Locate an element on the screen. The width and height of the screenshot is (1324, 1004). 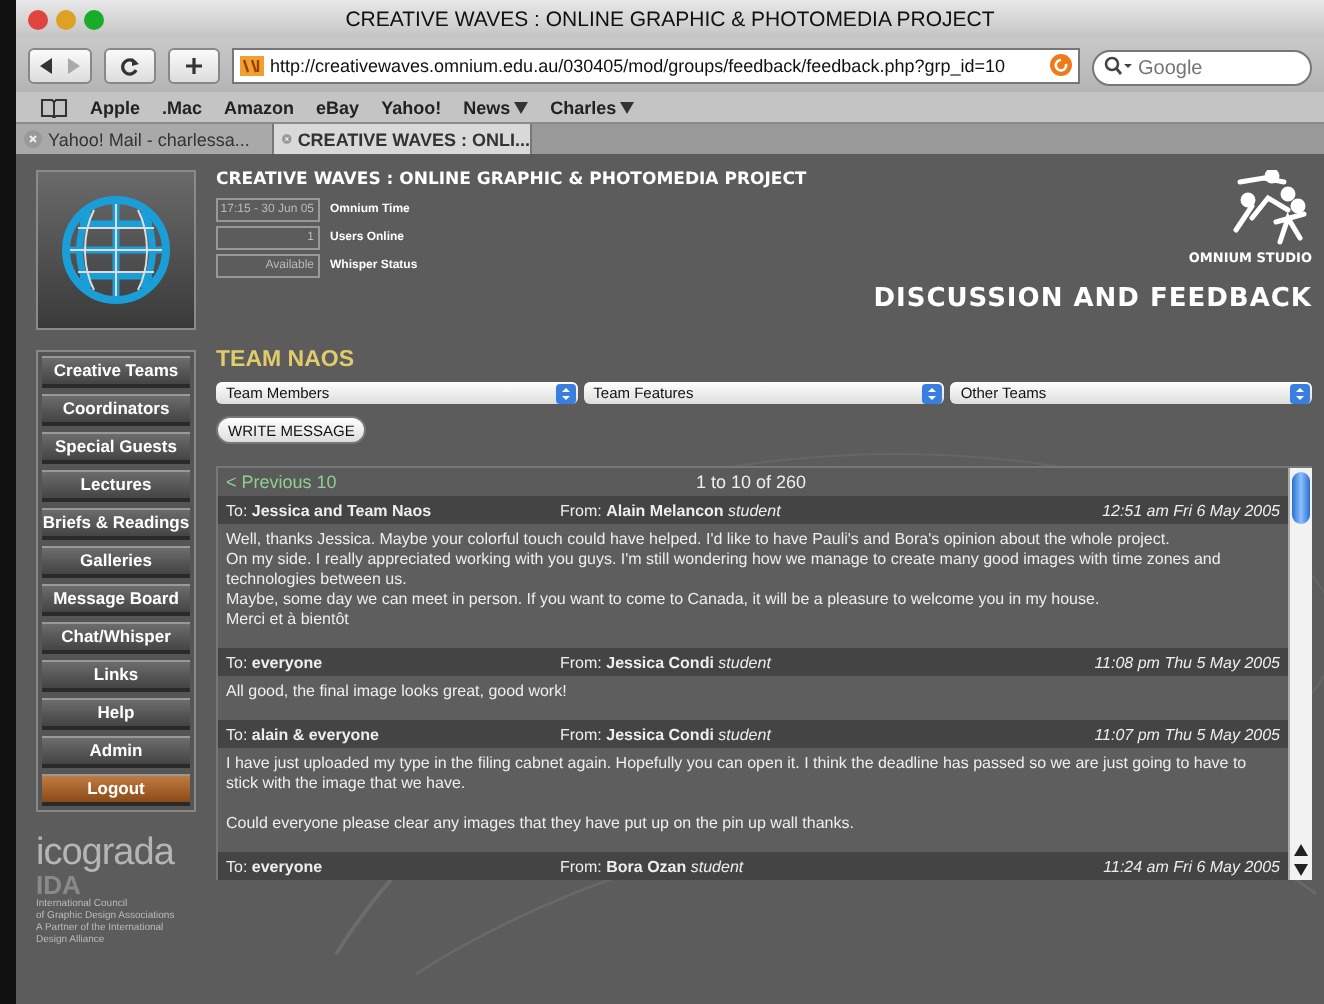
search-field: Google is located at coordinates (1202, 68).